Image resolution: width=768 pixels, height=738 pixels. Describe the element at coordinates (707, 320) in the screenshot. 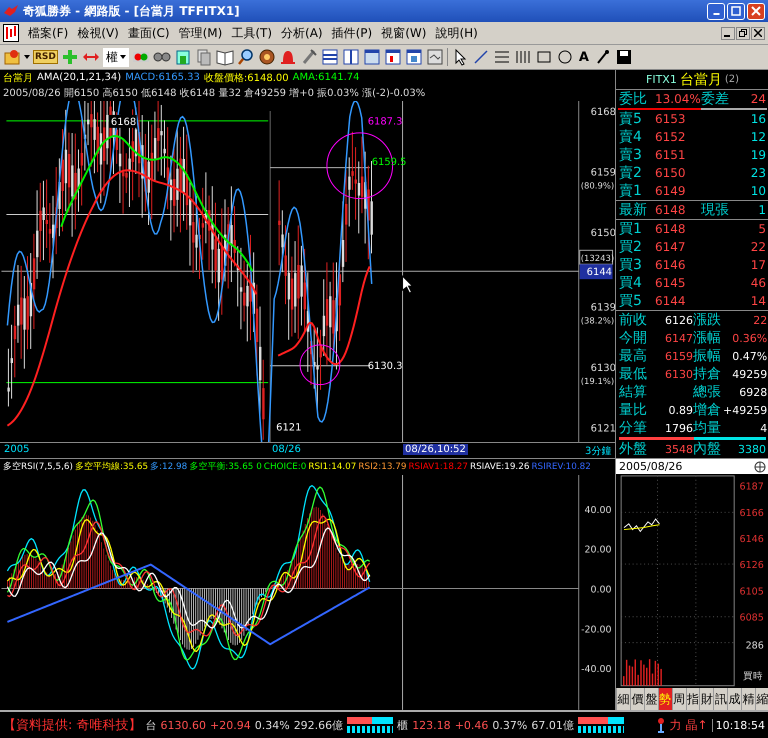

I see `field-label: 漲跌` at that location.